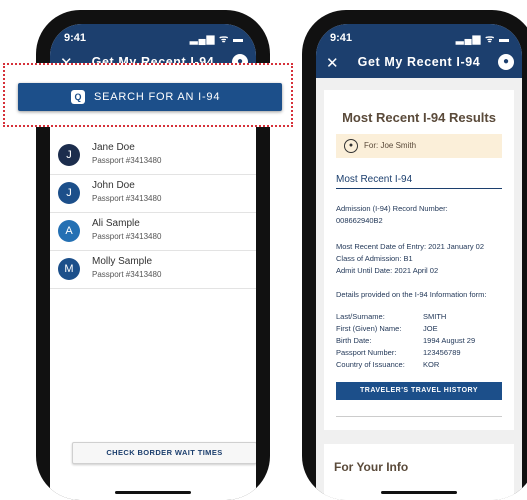  What do you see at coordinates (419, 416) in the screenshot?
I see `divider` at bounding box center [419, 416].